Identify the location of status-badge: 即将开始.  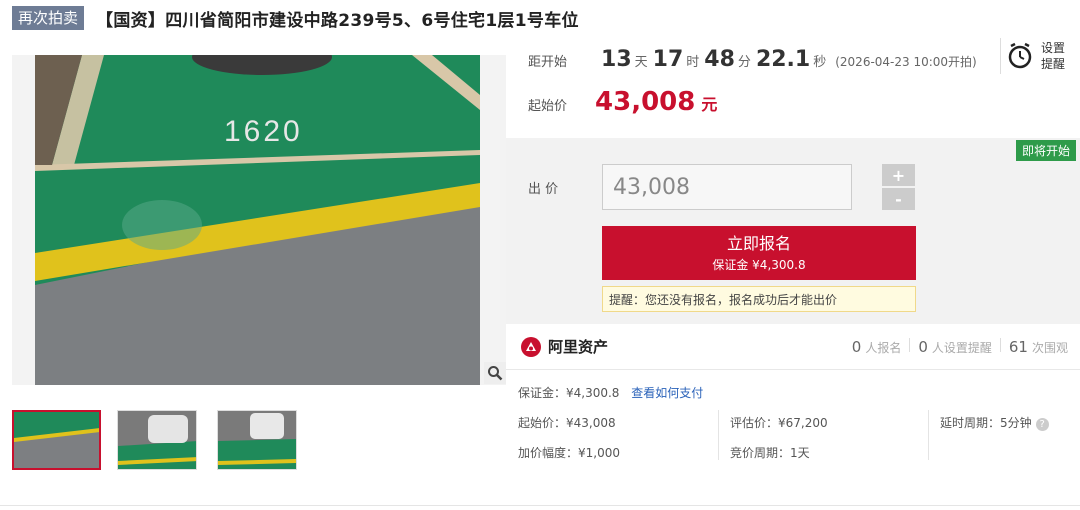
(1045, 150).